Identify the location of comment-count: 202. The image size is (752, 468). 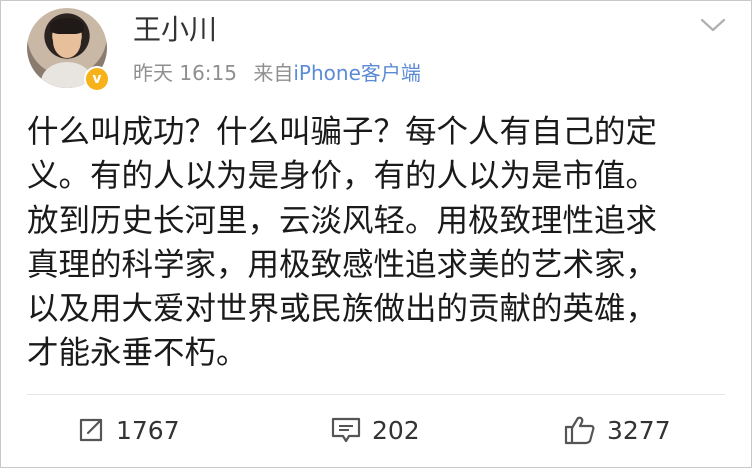
(396, 430).